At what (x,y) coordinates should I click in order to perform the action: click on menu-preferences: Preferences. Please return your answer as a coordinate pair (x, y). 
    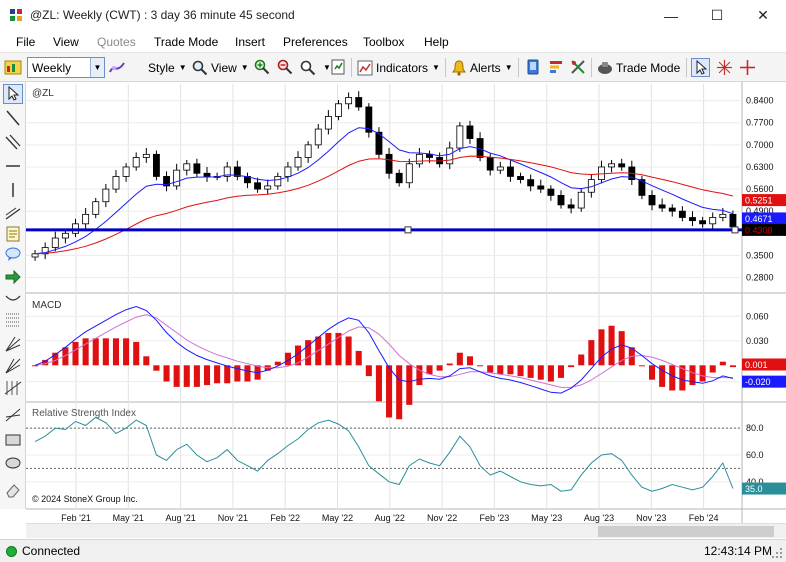
    Looking at the image, I should click on (315, 42).